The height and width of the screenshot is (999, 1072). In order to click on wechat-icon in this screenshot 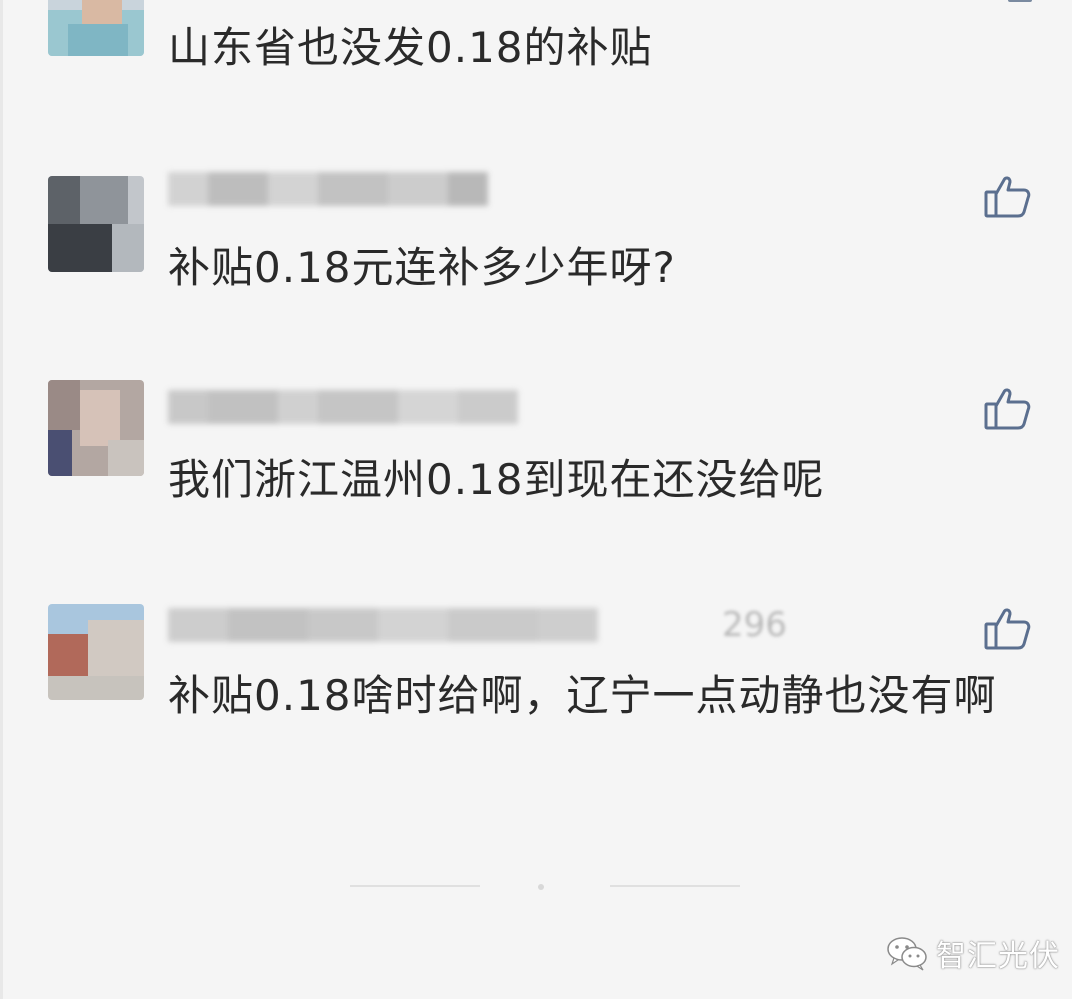, I will do `click(907, 954)`.